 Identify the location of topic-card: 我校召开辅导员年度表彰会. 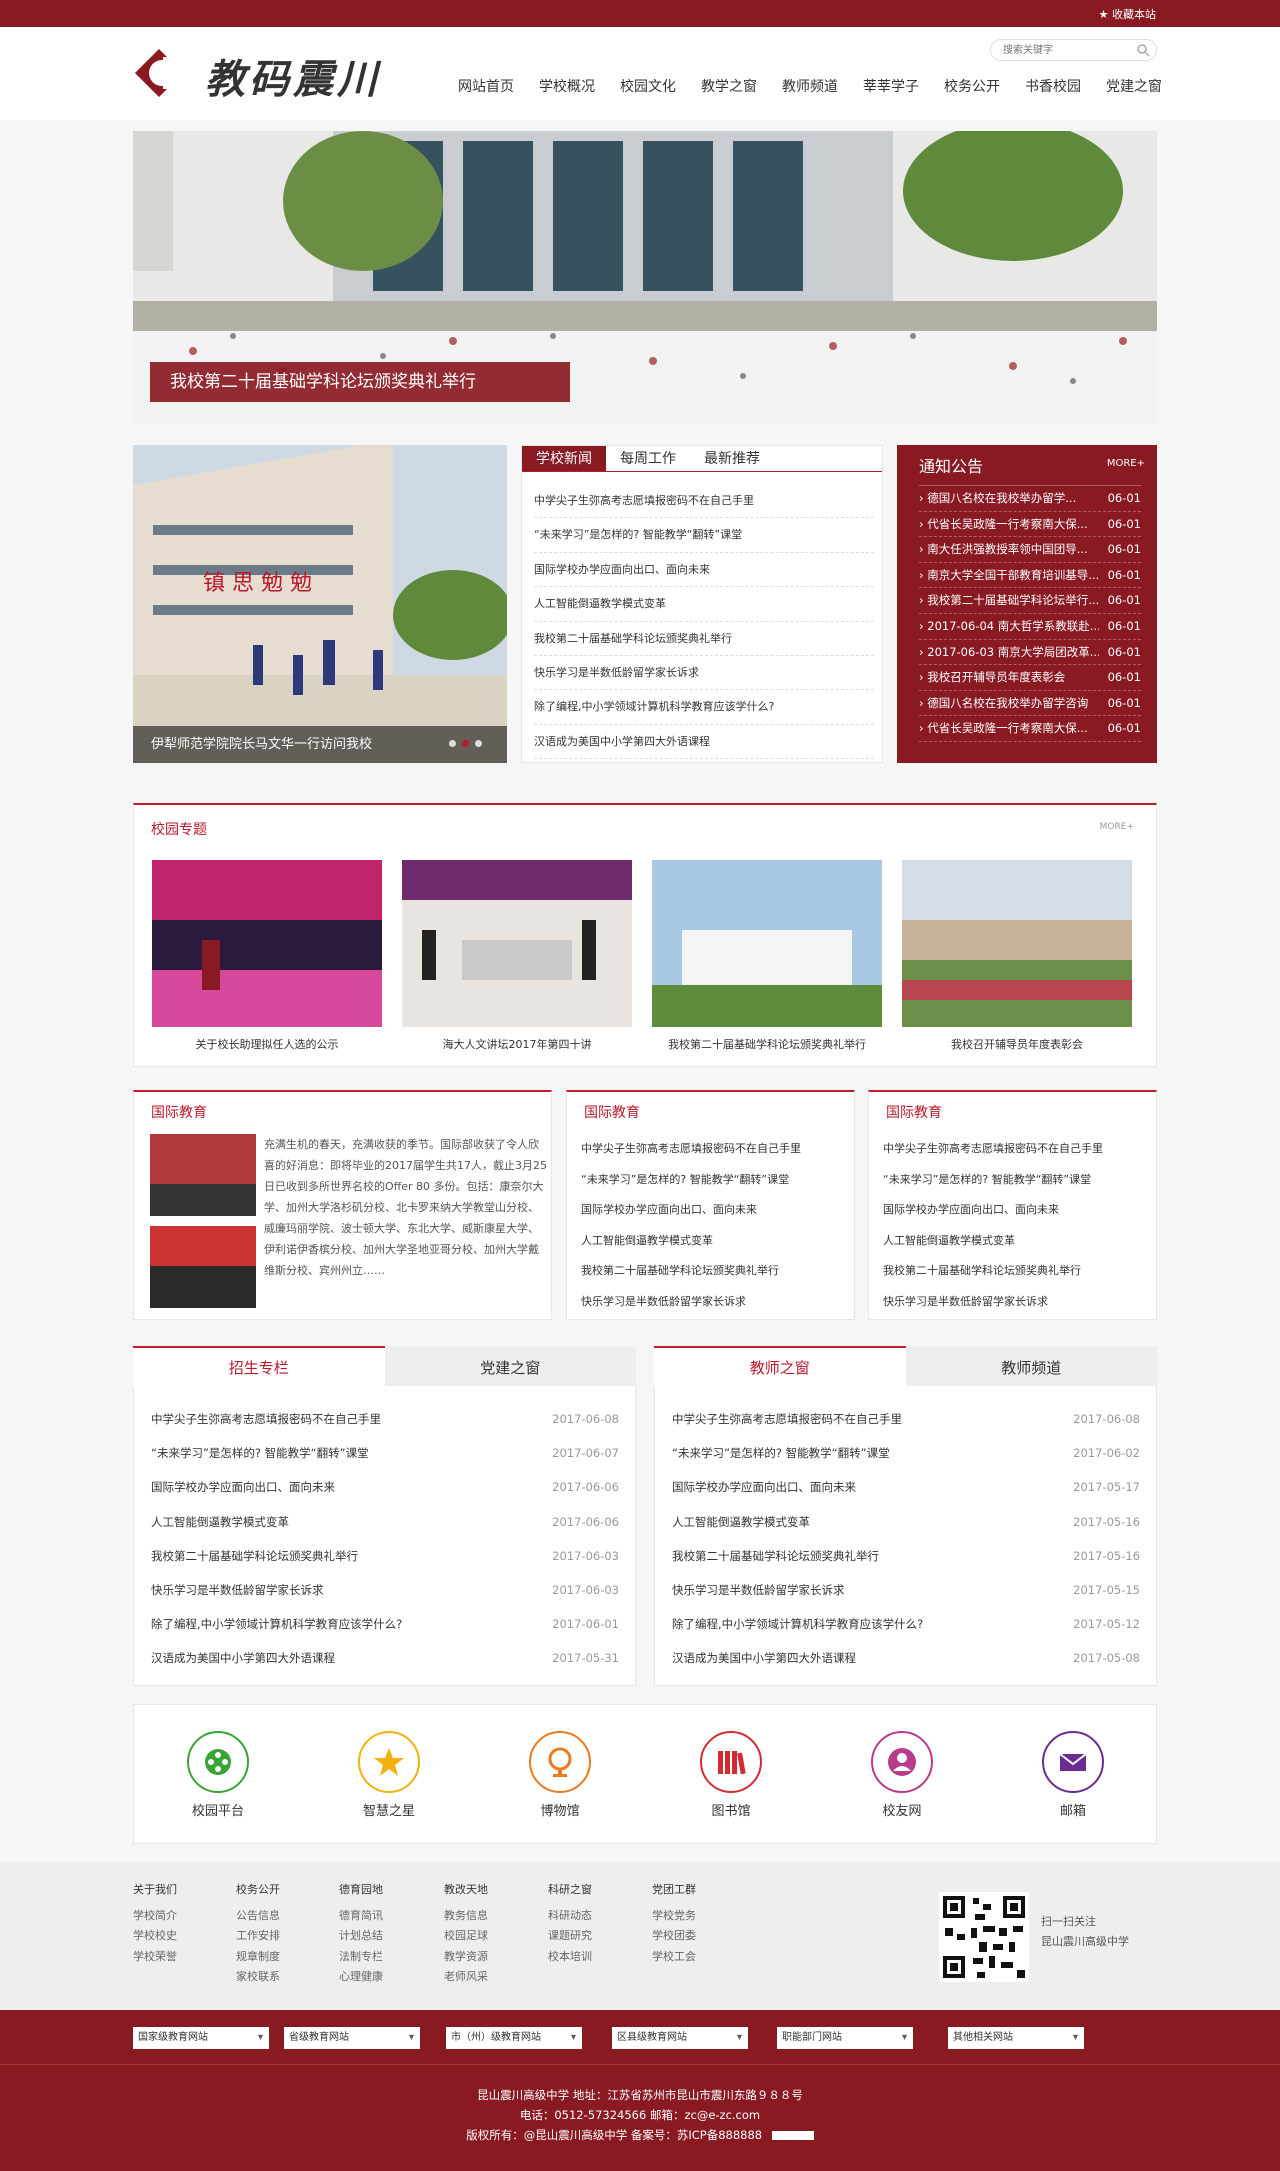
(1017, 956).